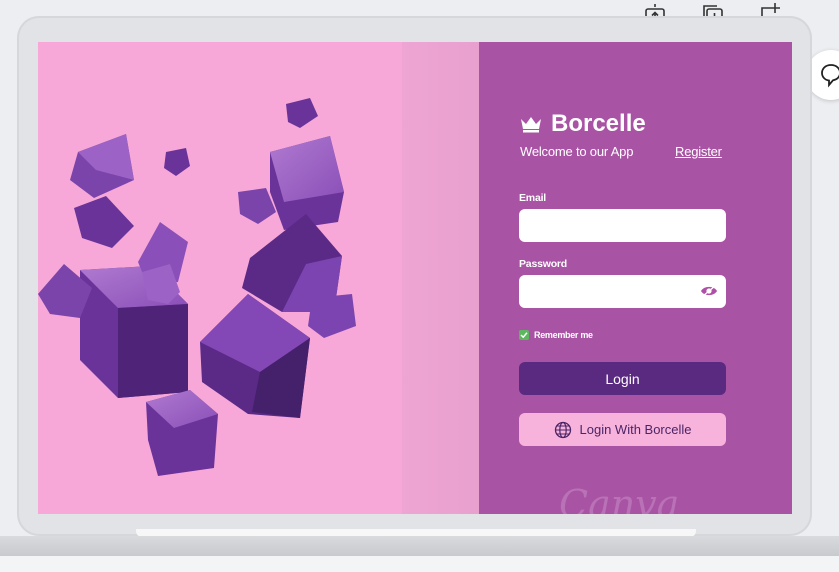 The image size is (839, 572). What do you see at coordinates (619, 498) in the screenshot?
I see `canva-watermark: Canva` at bounding box center [619, 498].